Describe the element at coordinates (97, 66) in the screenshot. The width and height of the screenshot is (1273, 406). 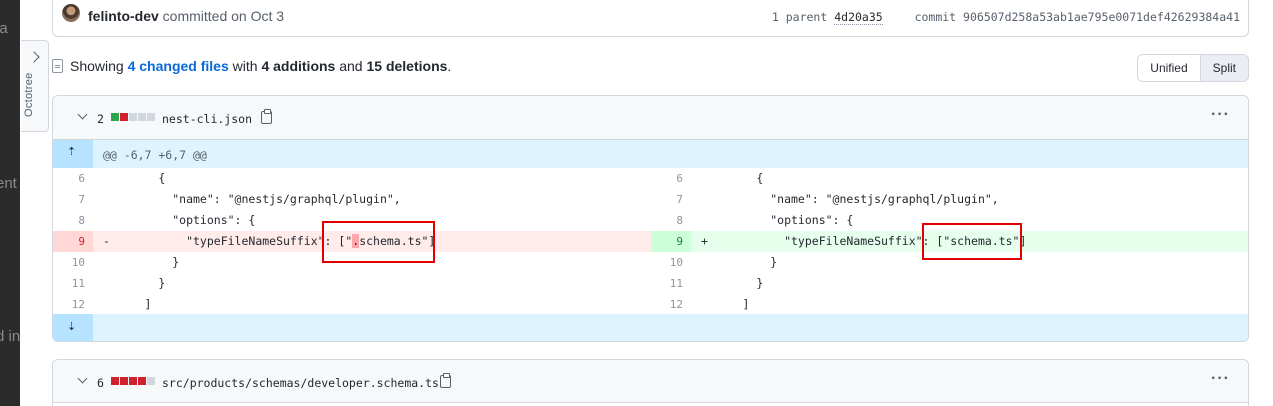
I see `summary-prefix: Showing` at that location.